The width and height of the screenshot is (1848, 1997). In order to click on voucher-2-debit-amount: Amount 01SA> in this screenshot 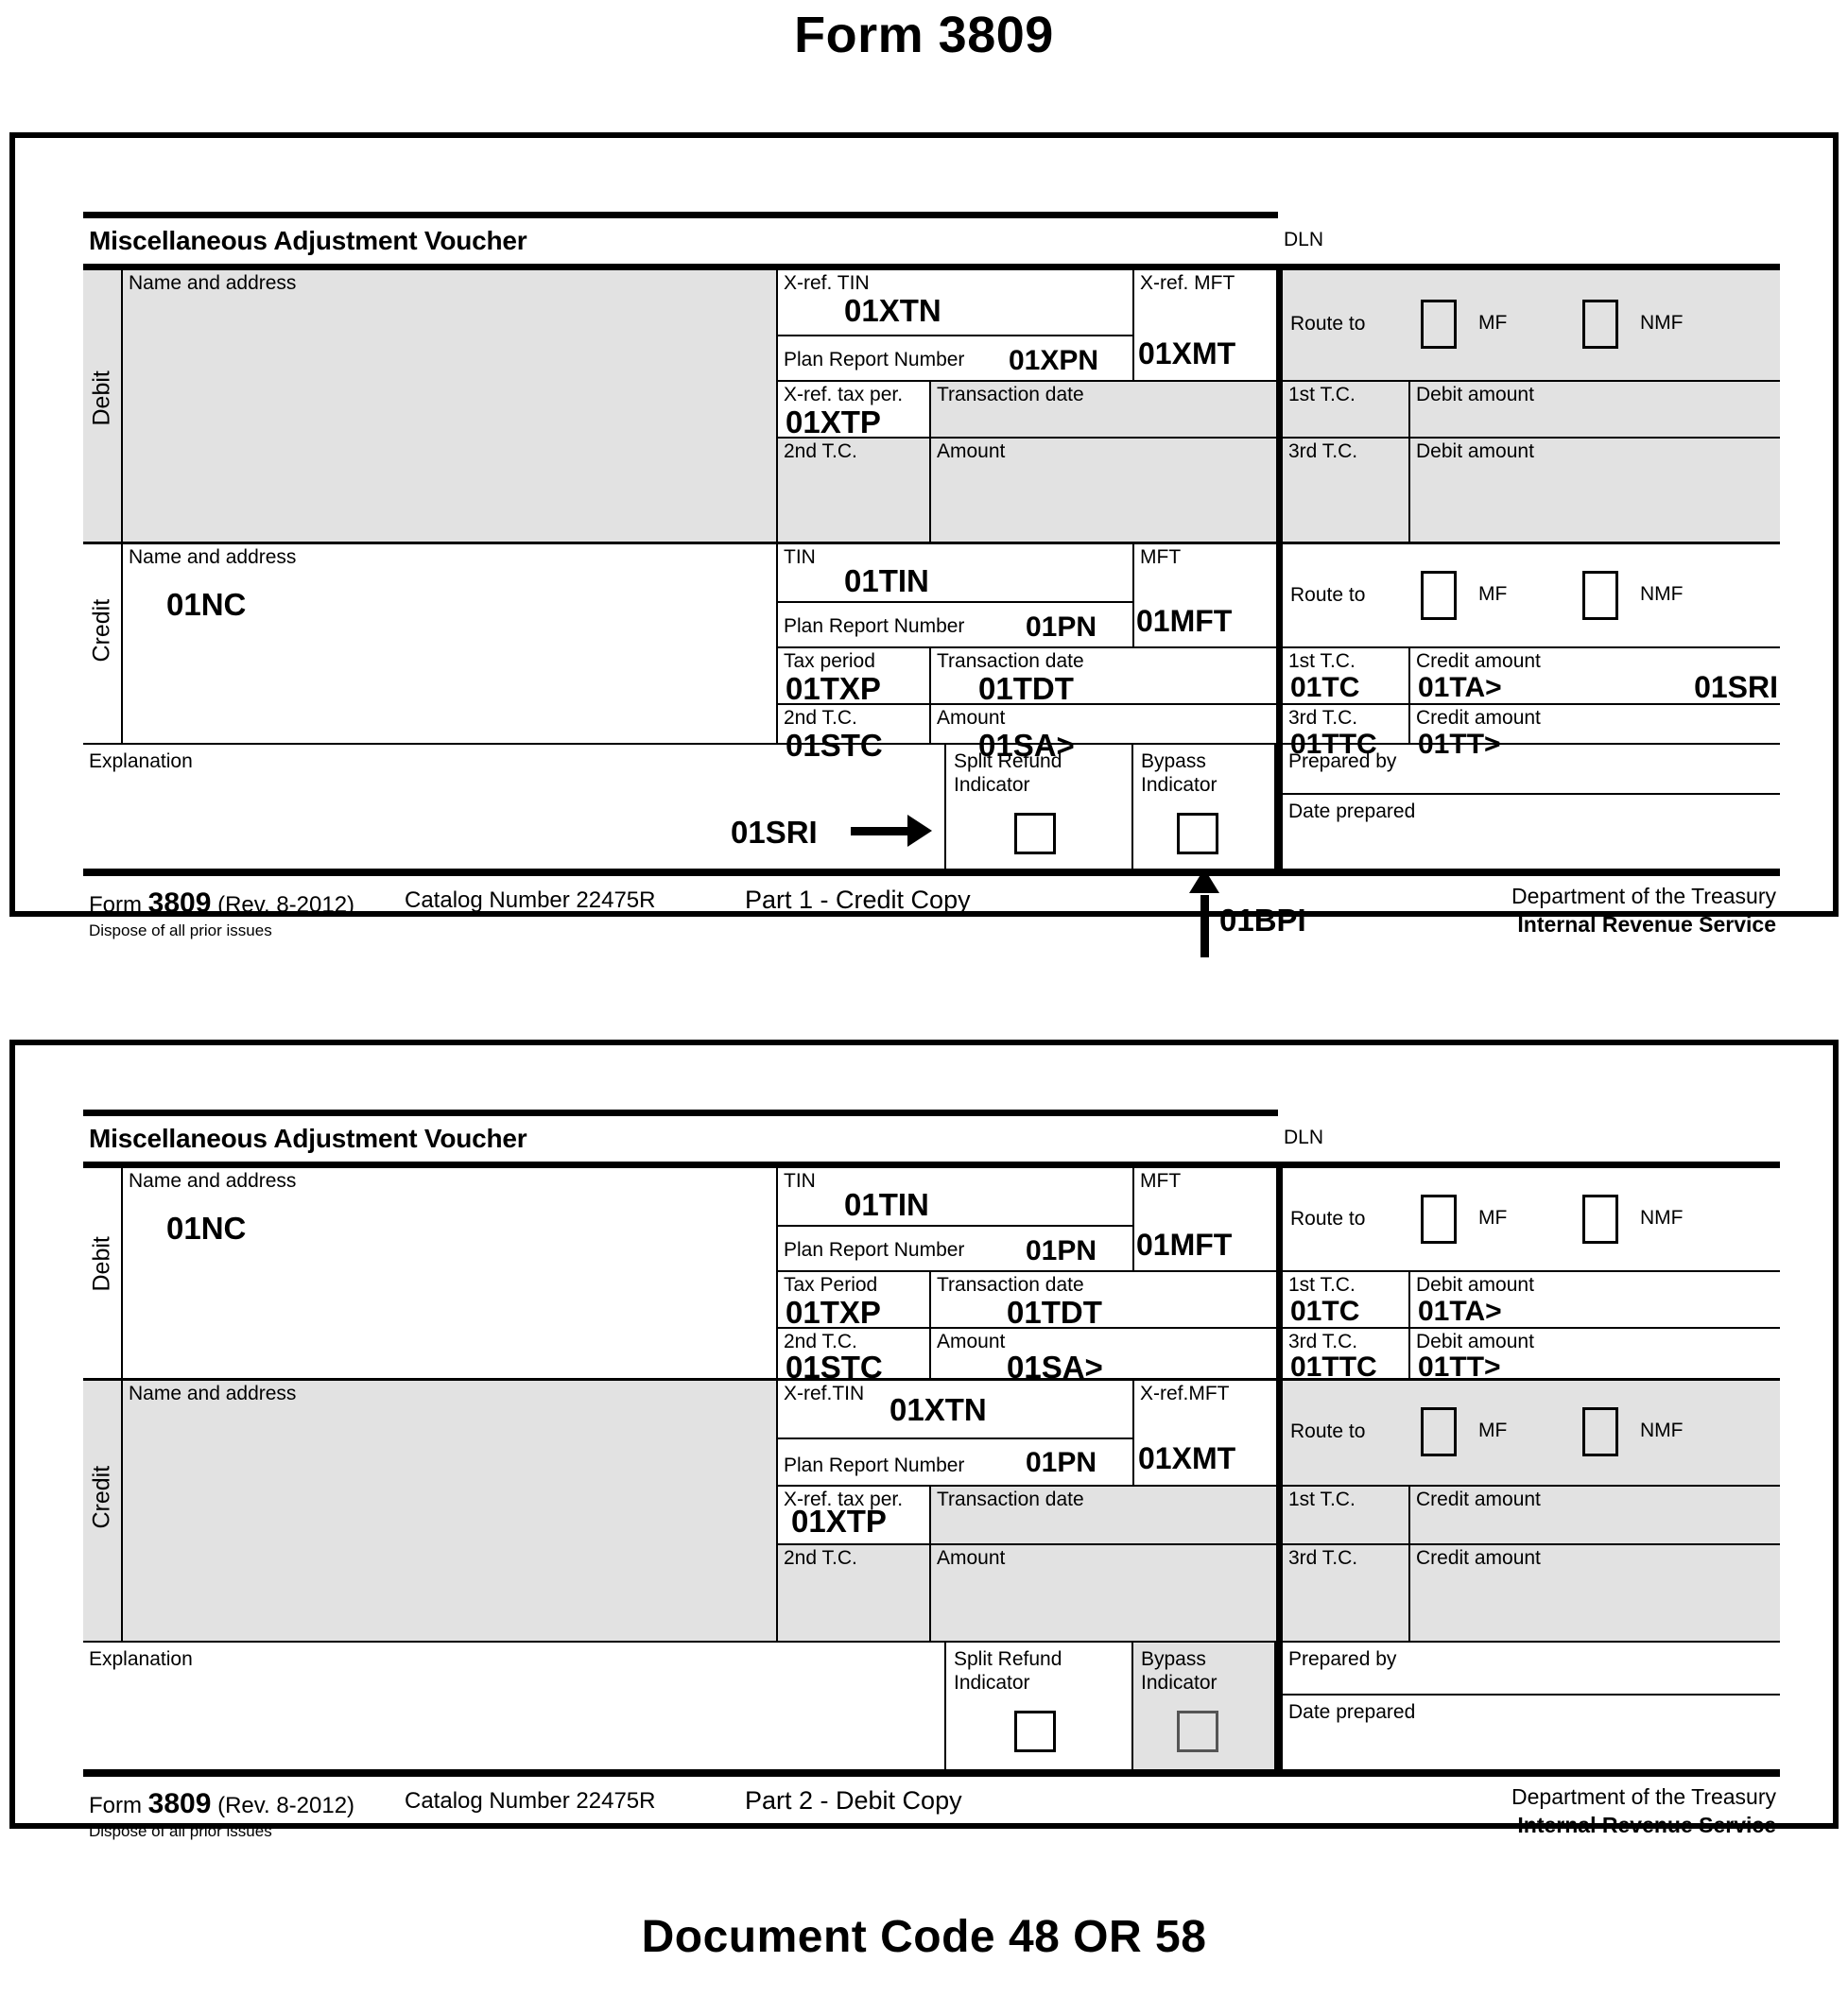, I will do `click(1103, 1356)`.